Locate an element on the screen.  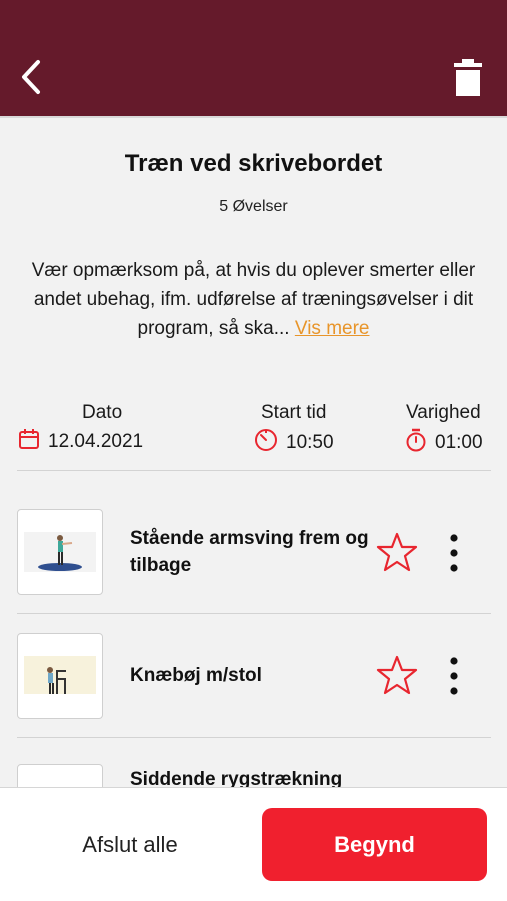
duration-label: Varighed is located at coordinates (443, 412).